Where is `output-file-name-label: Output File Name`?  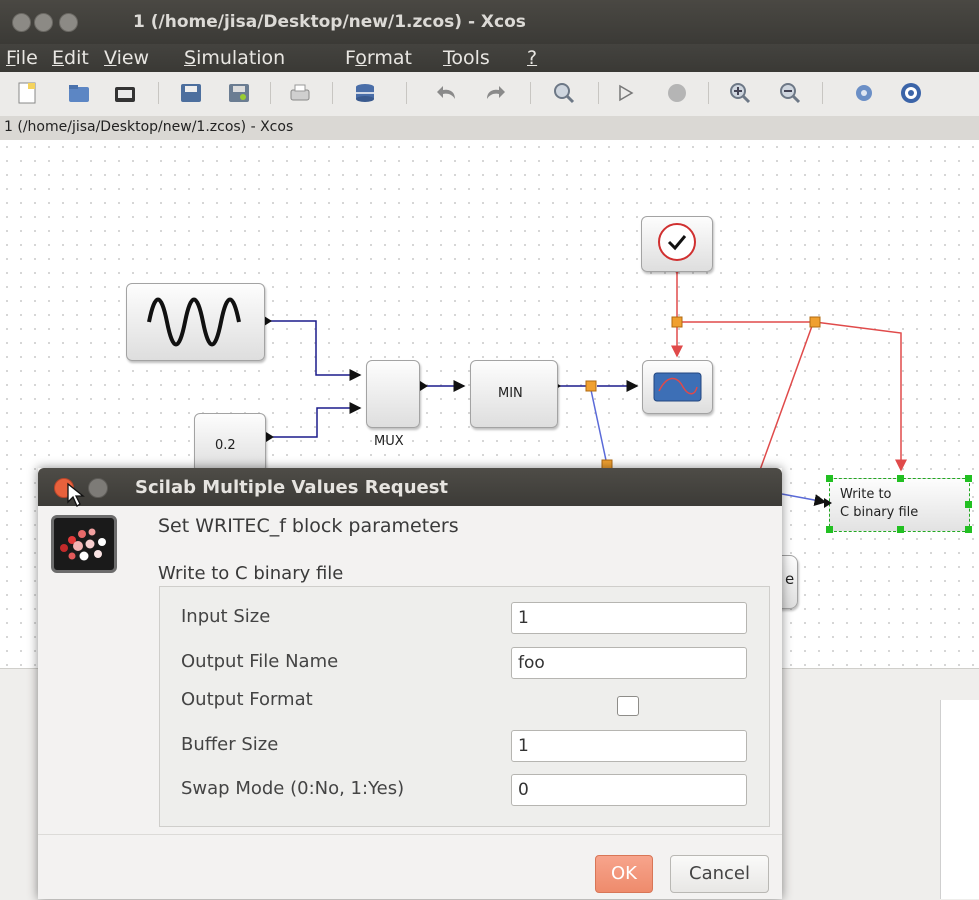 output-file-name-label: Output File Name is located at coordinates (260, 661).